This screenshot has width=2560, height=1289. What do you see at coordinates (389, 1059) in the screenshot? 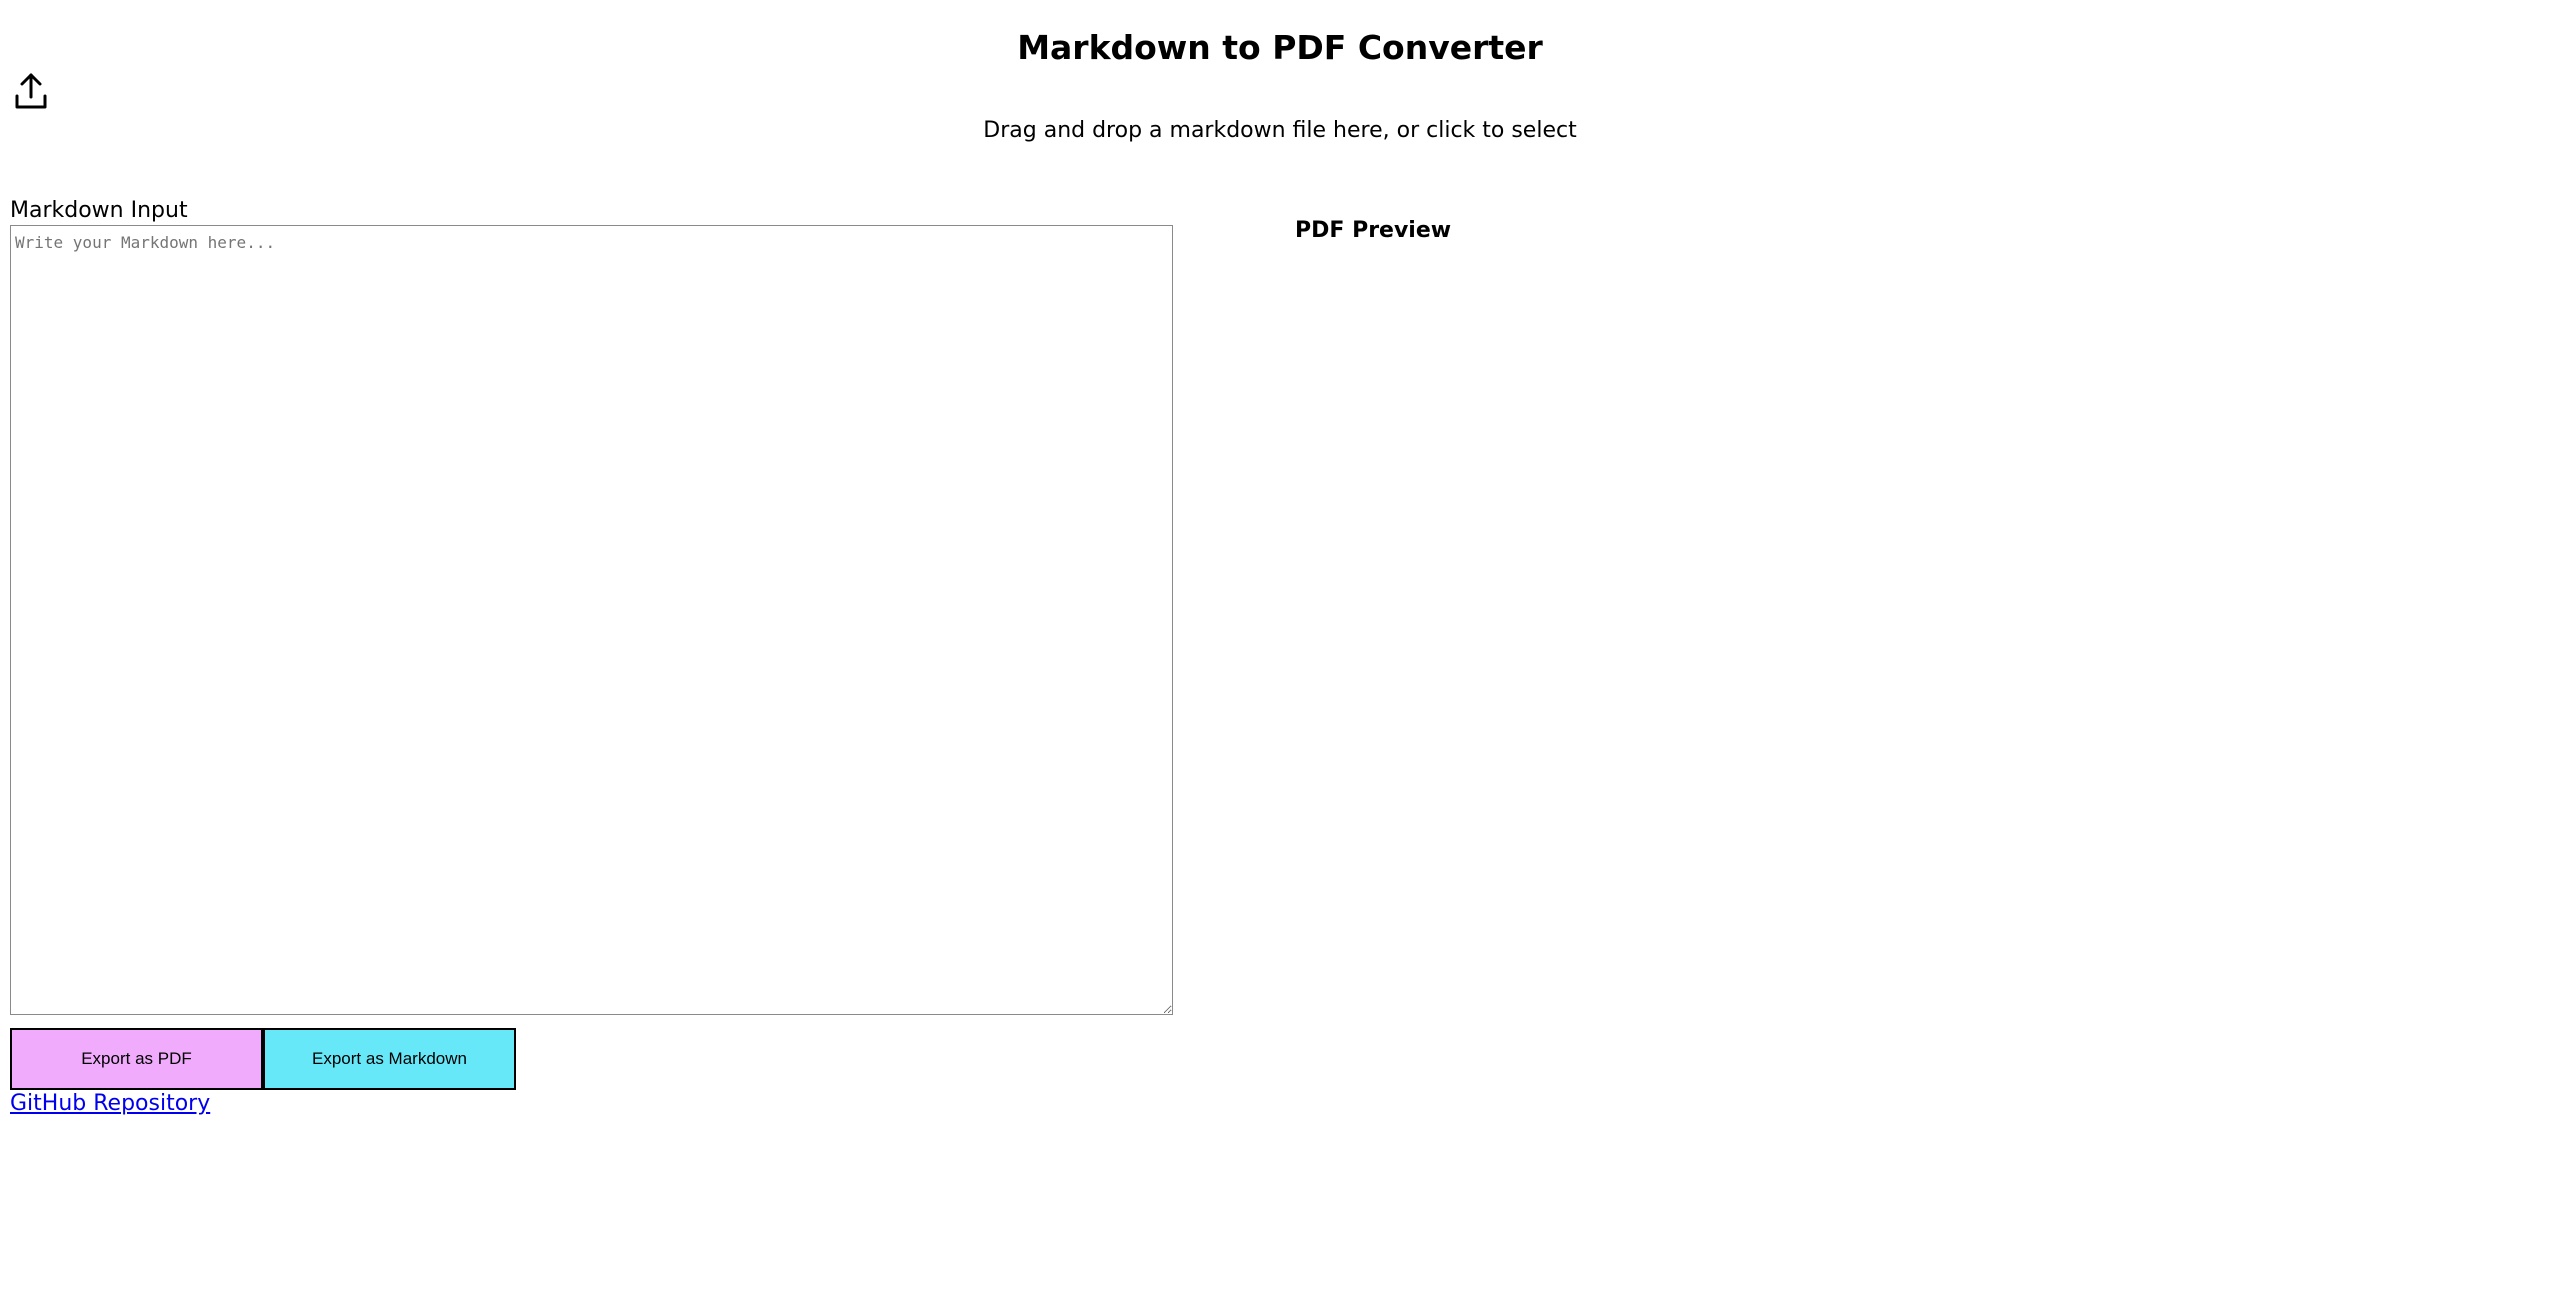
I see `export-markdown-button: Export as Markdown` at bounding box center [389, 1059].